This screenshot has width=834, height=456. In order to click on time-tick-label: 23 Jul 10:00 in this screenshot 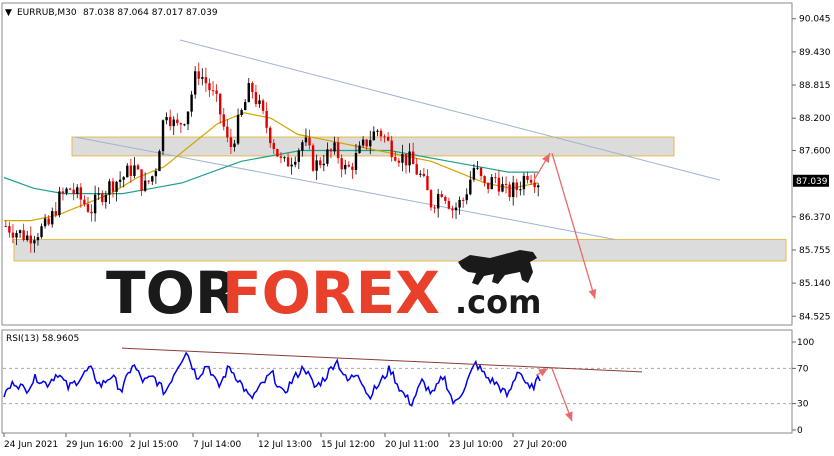, I will do `click(476, 445)`.